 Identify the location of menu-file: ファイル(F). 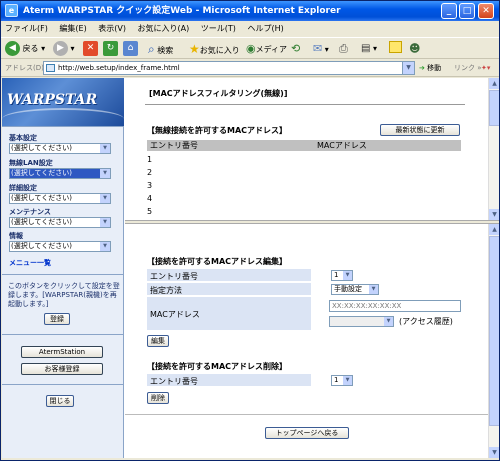
(26, 28).